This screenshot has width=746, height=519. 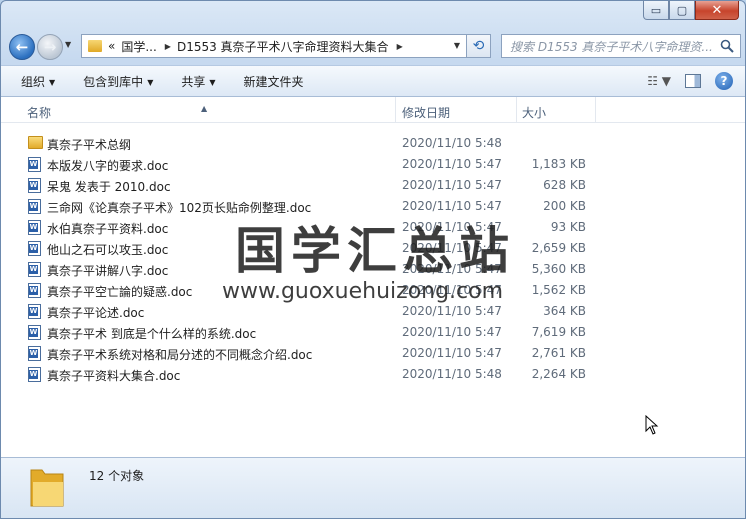 What do you see at coordinates (375, 251) in the screenshot?
I see `watermark-title: 国学汇总站` at bounding box center [375, 251].